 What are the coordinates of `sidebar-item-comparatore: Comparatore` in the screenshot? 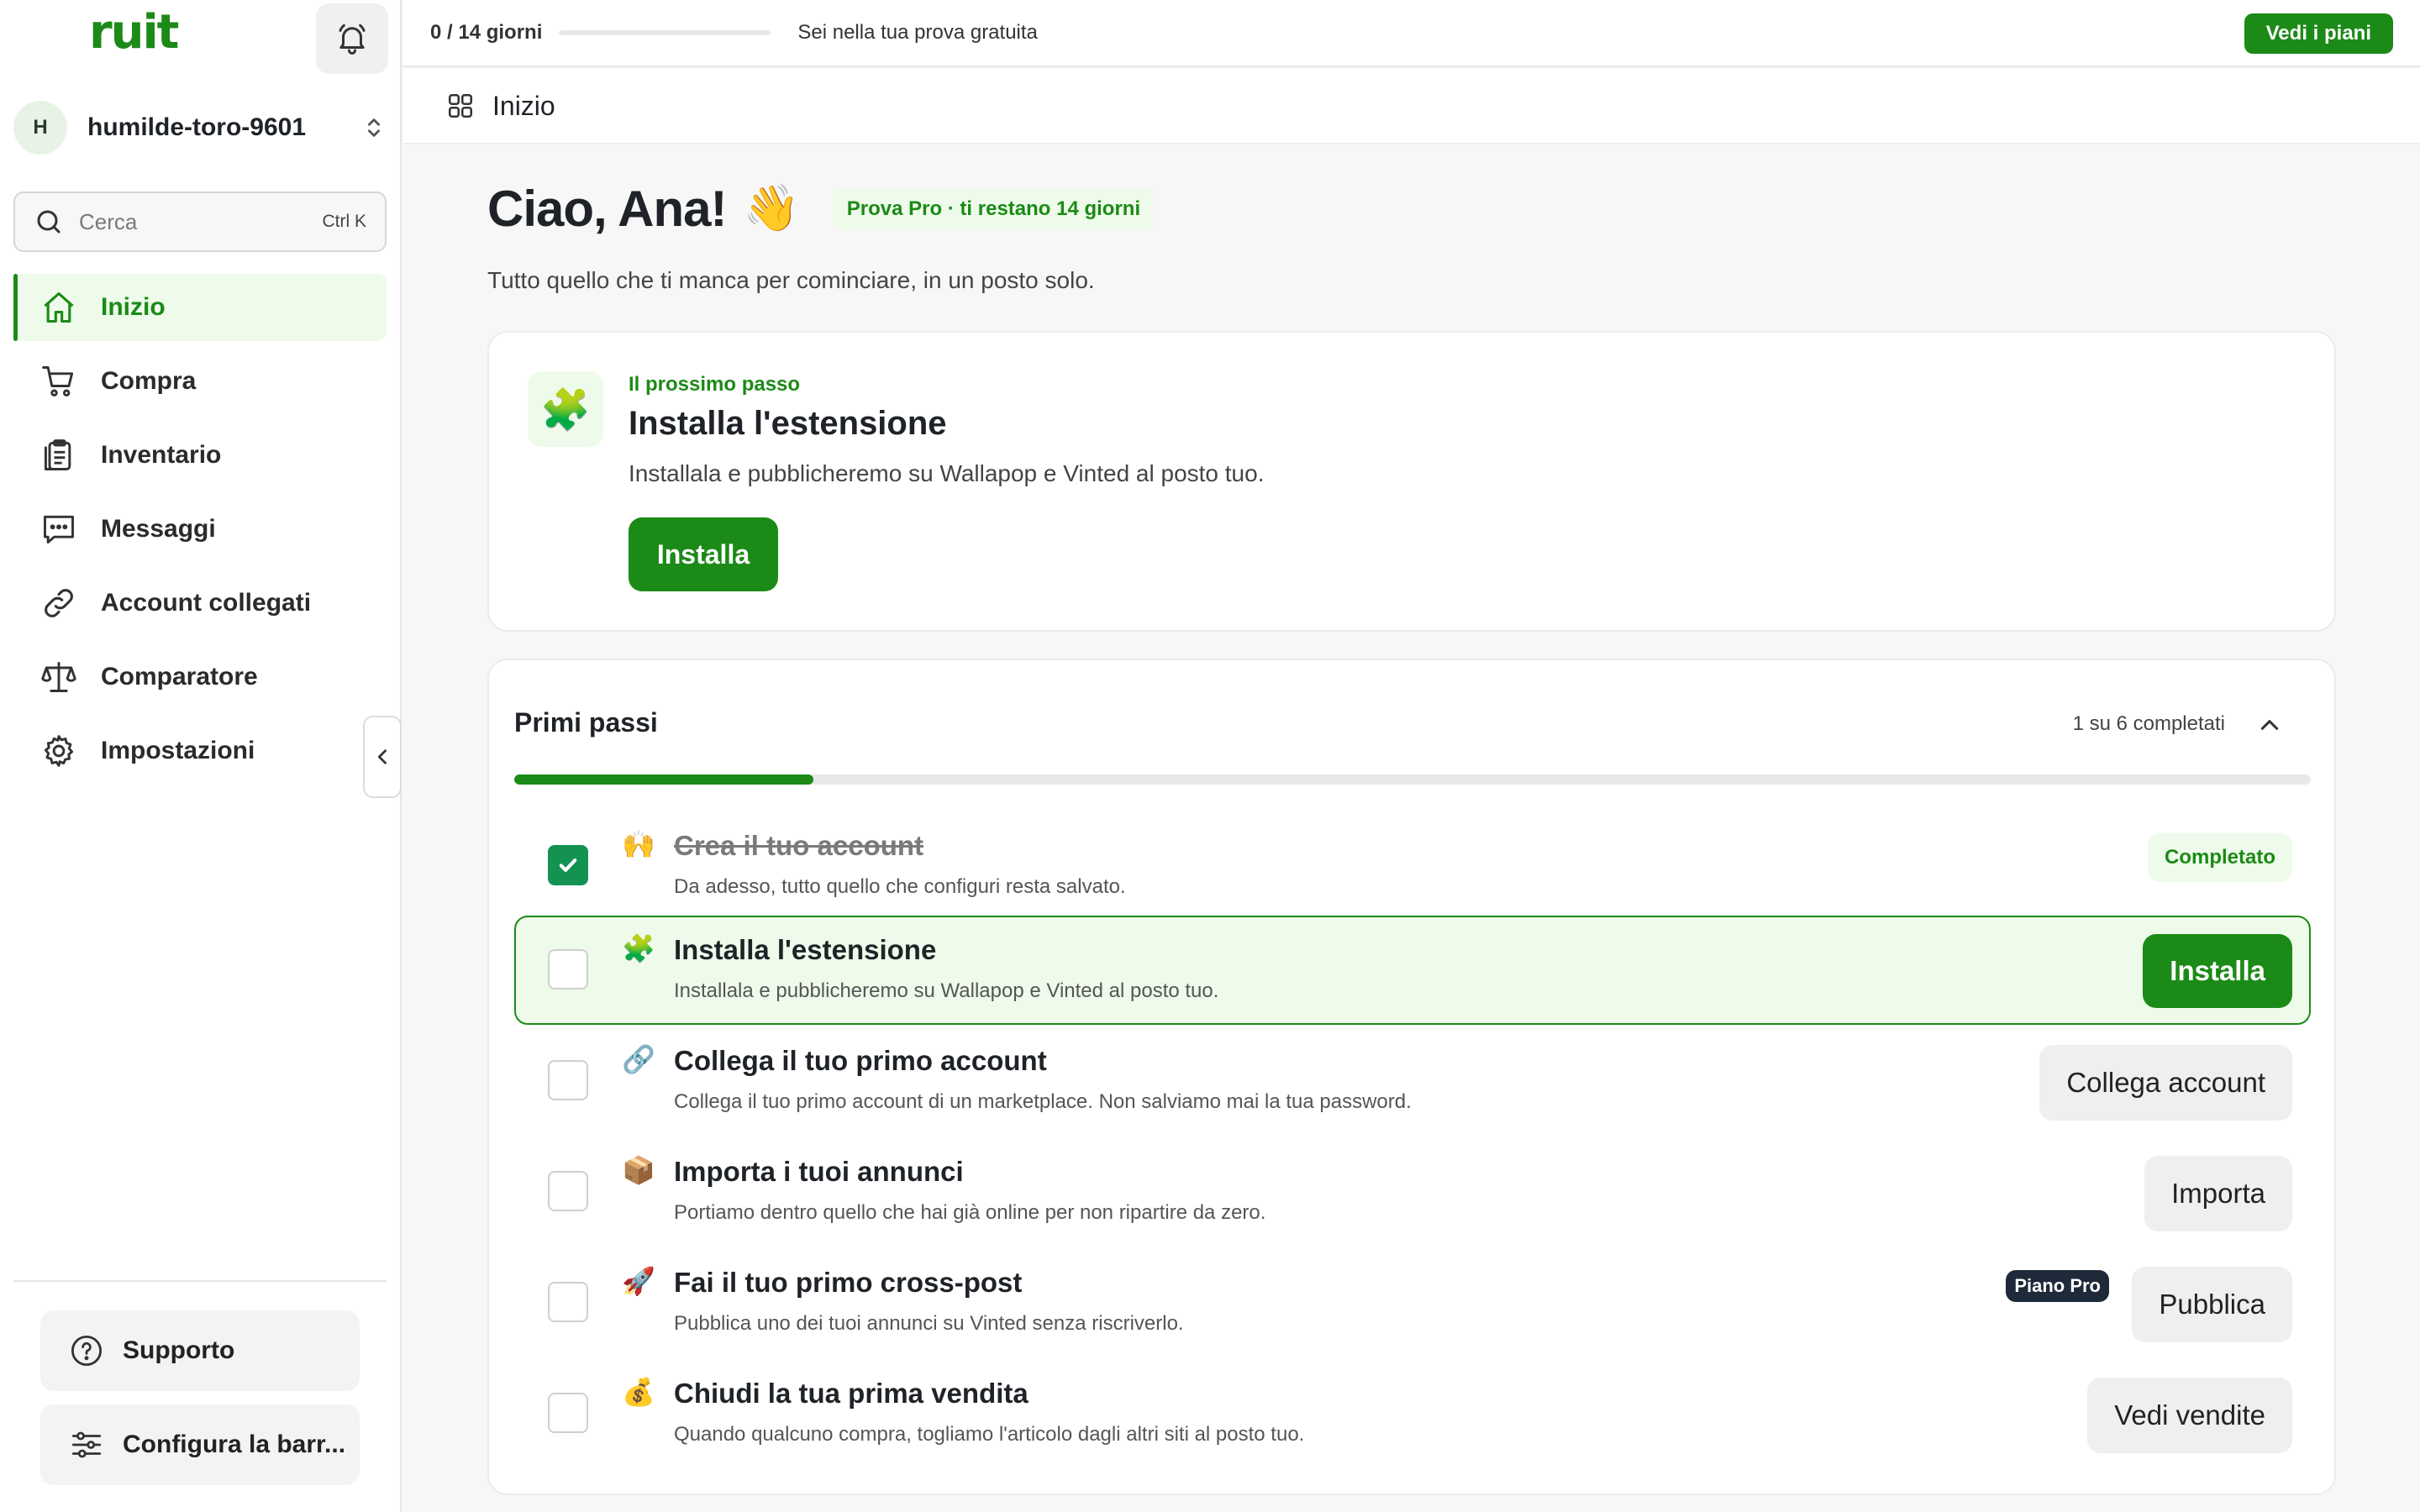 It's located at (200, 677).